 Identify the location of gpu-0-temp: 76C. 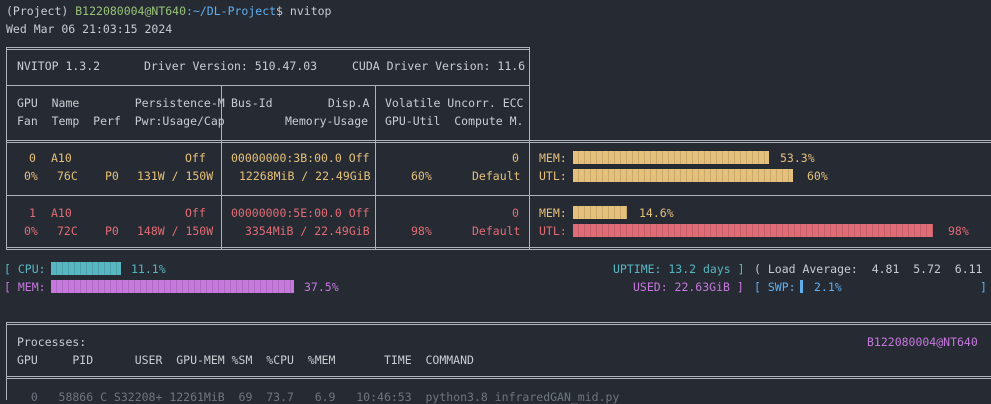
(67, 176).